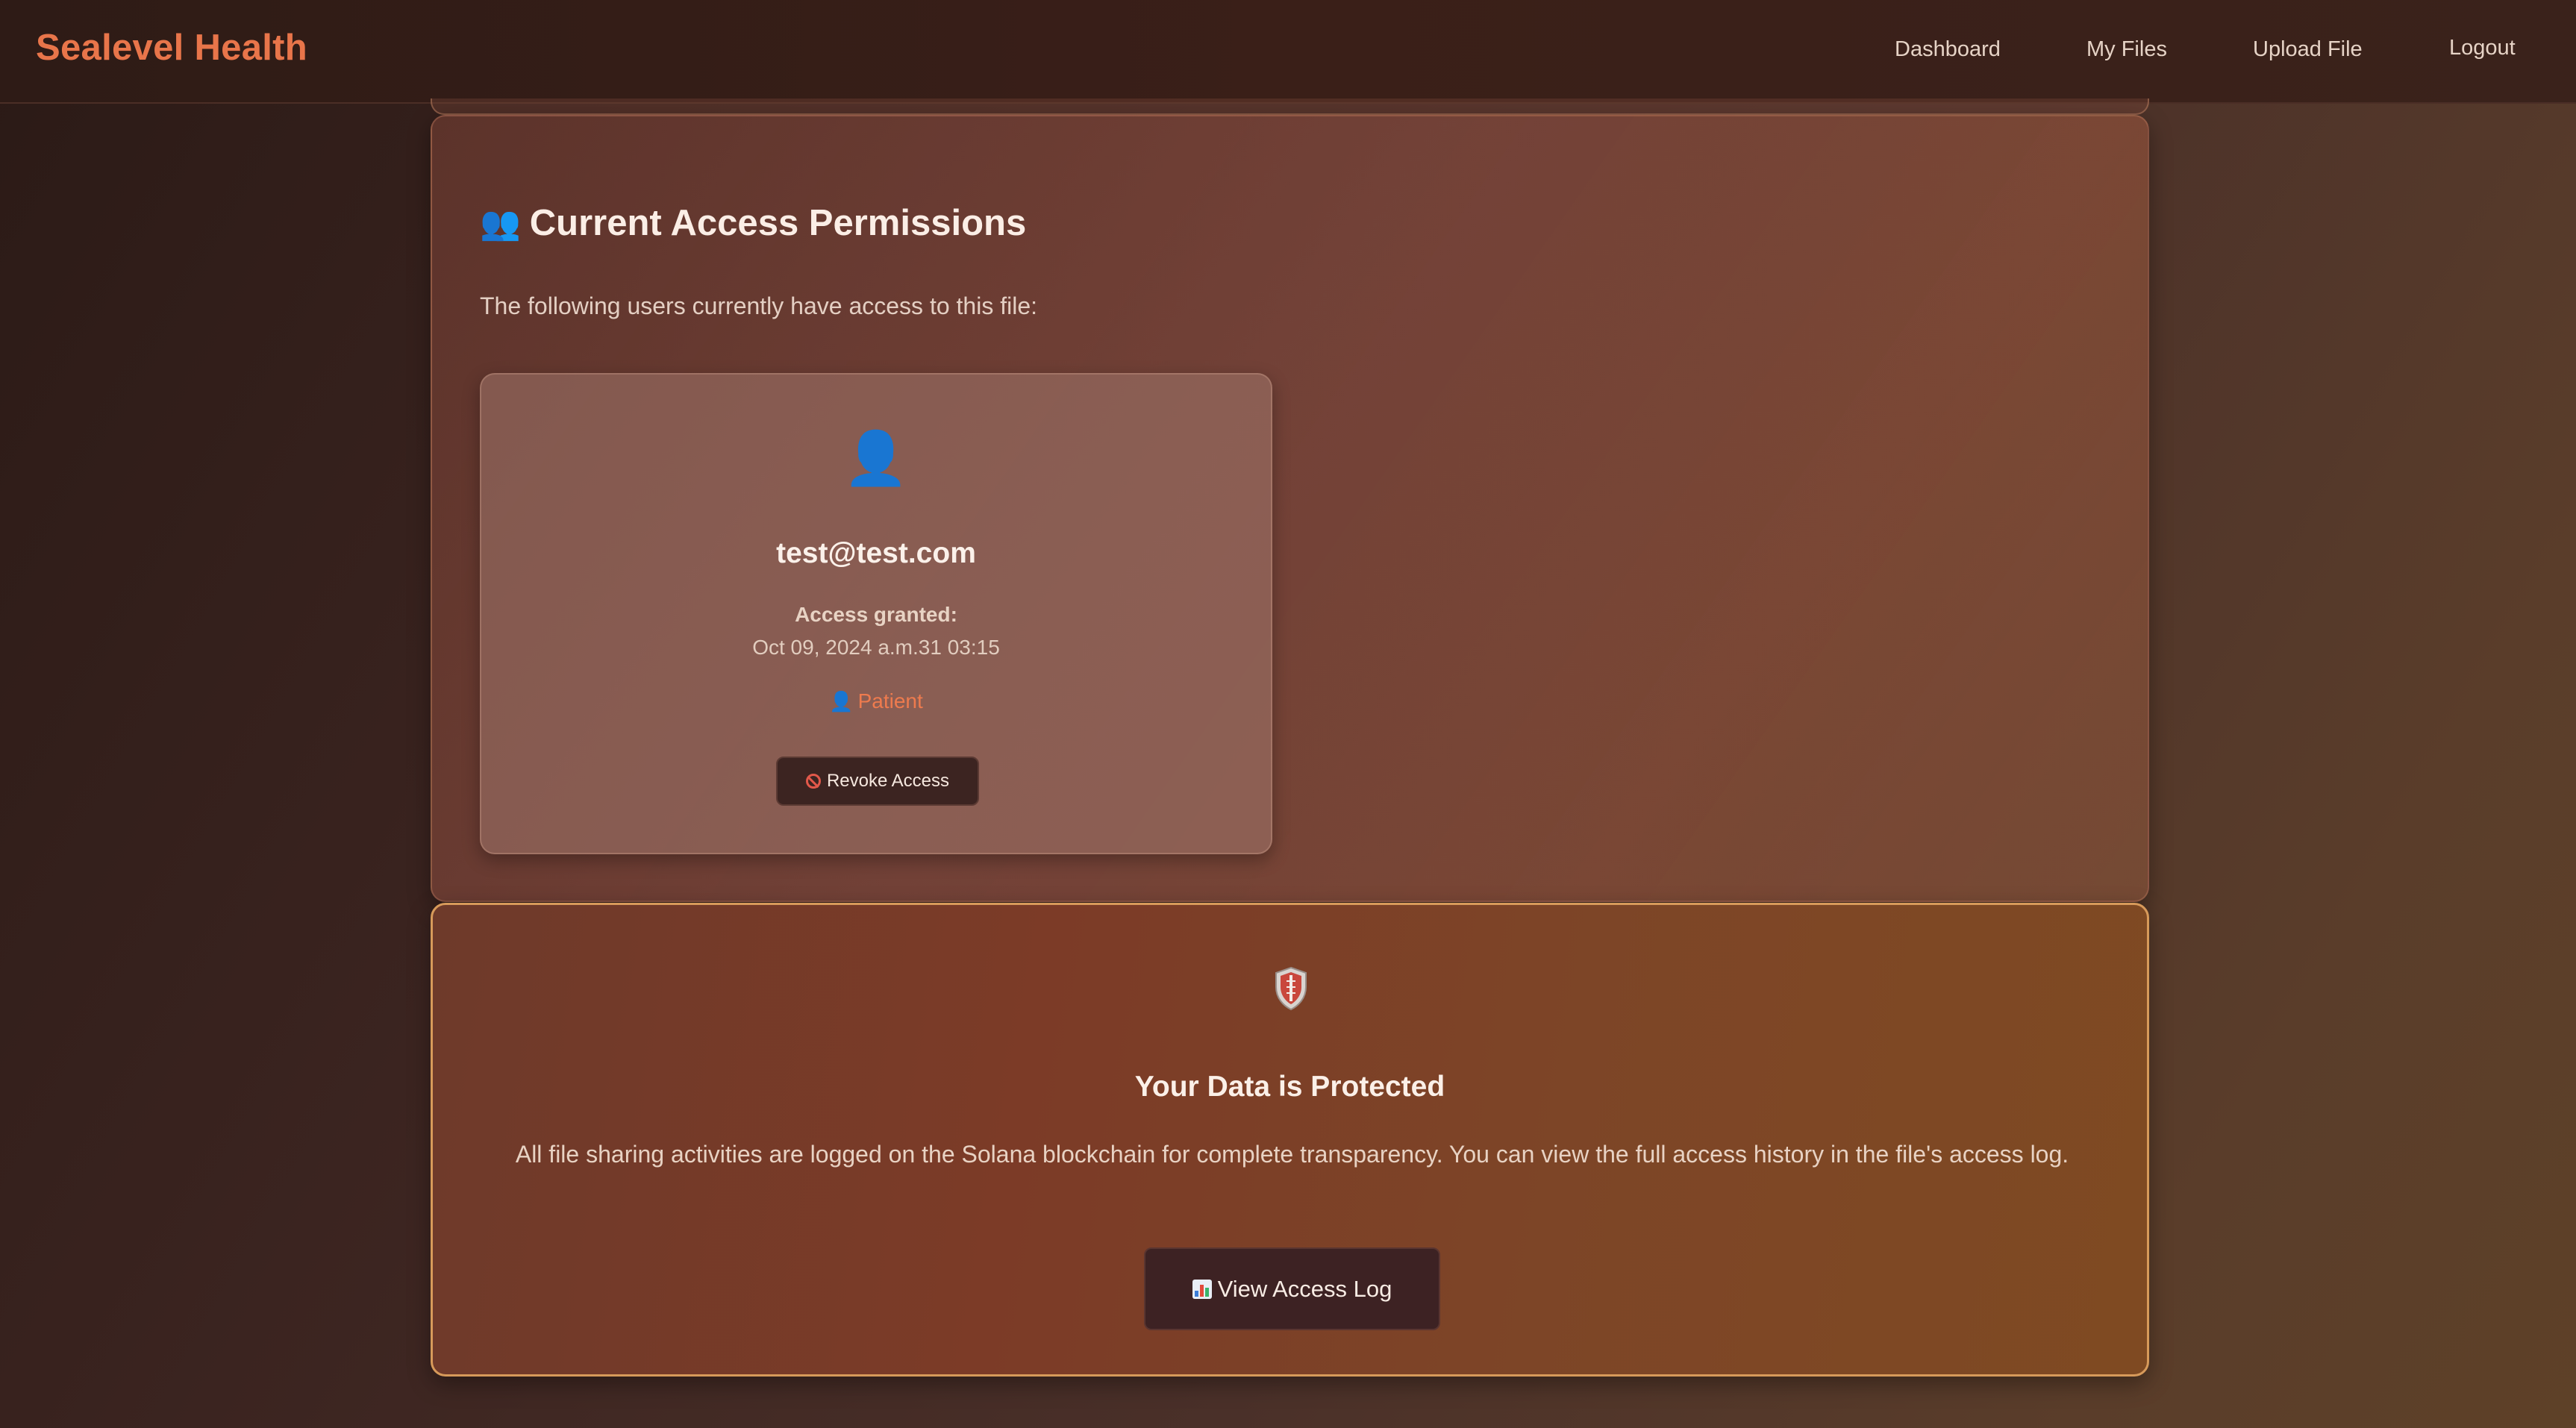 The image size is (2576, 1428). I want to click on prohibited-icon, so click(813, 781).